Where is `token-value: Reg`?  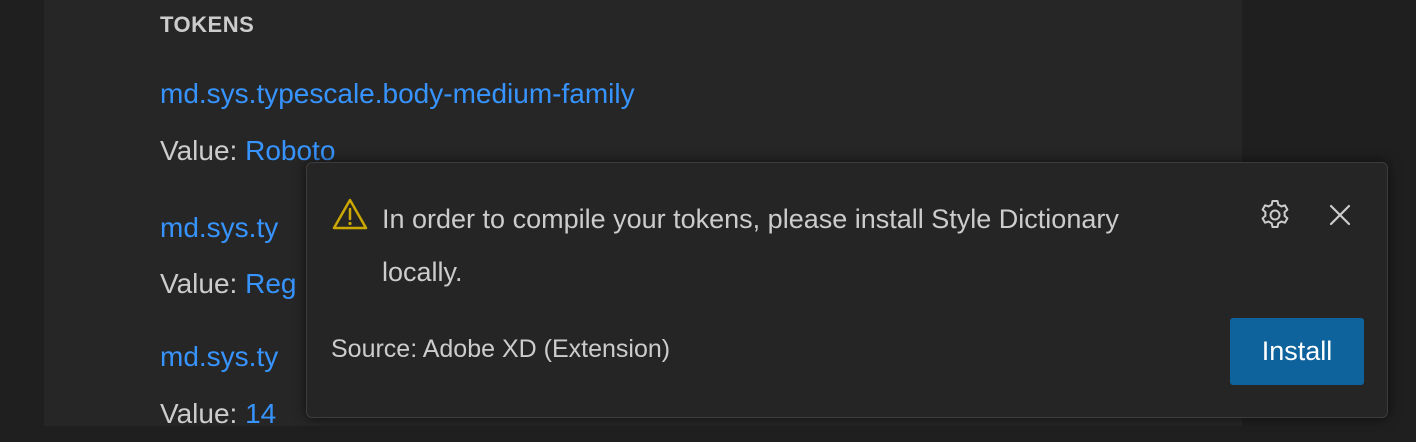
token-value: Reg is located at coordinates (270, 283).